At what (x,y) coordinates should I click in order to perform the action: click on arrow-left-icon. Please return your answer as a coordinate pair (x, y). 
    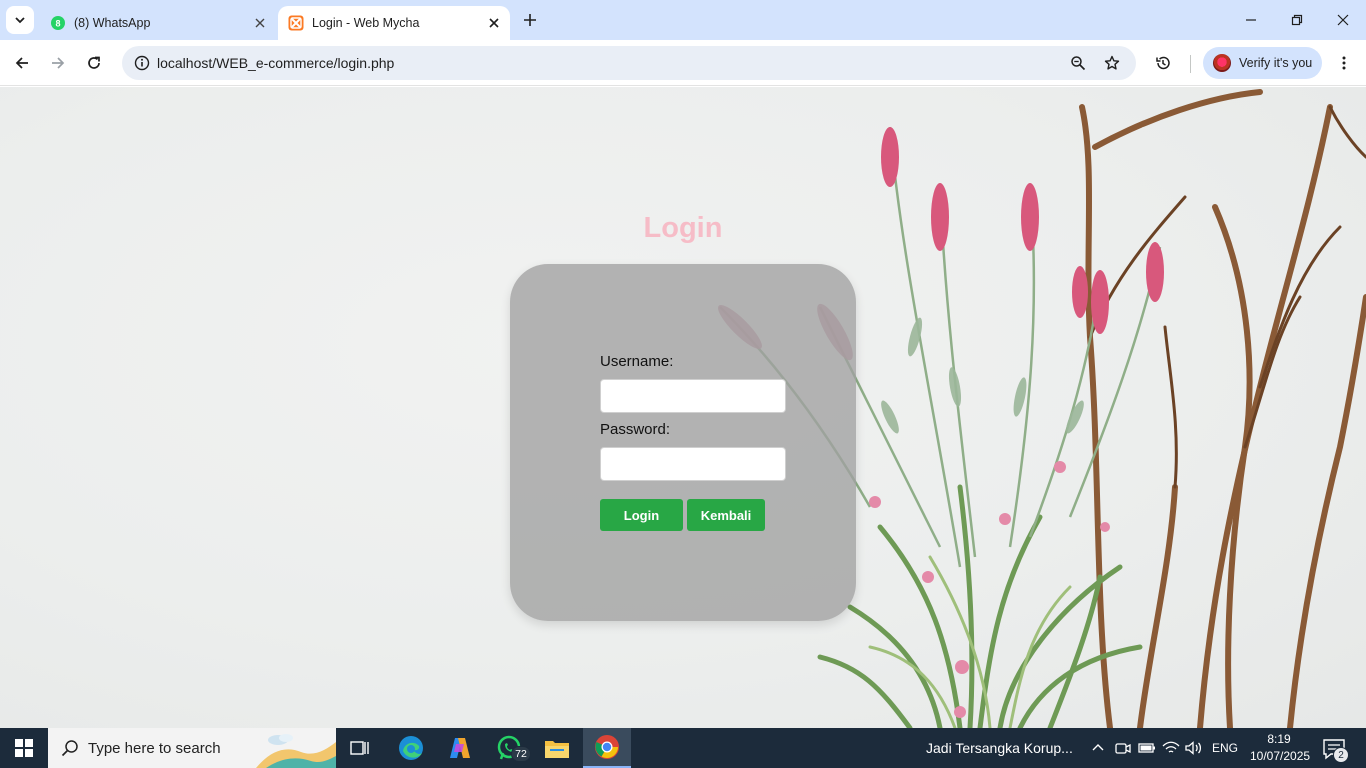
    Looking at the image, I should click on (21, 63).